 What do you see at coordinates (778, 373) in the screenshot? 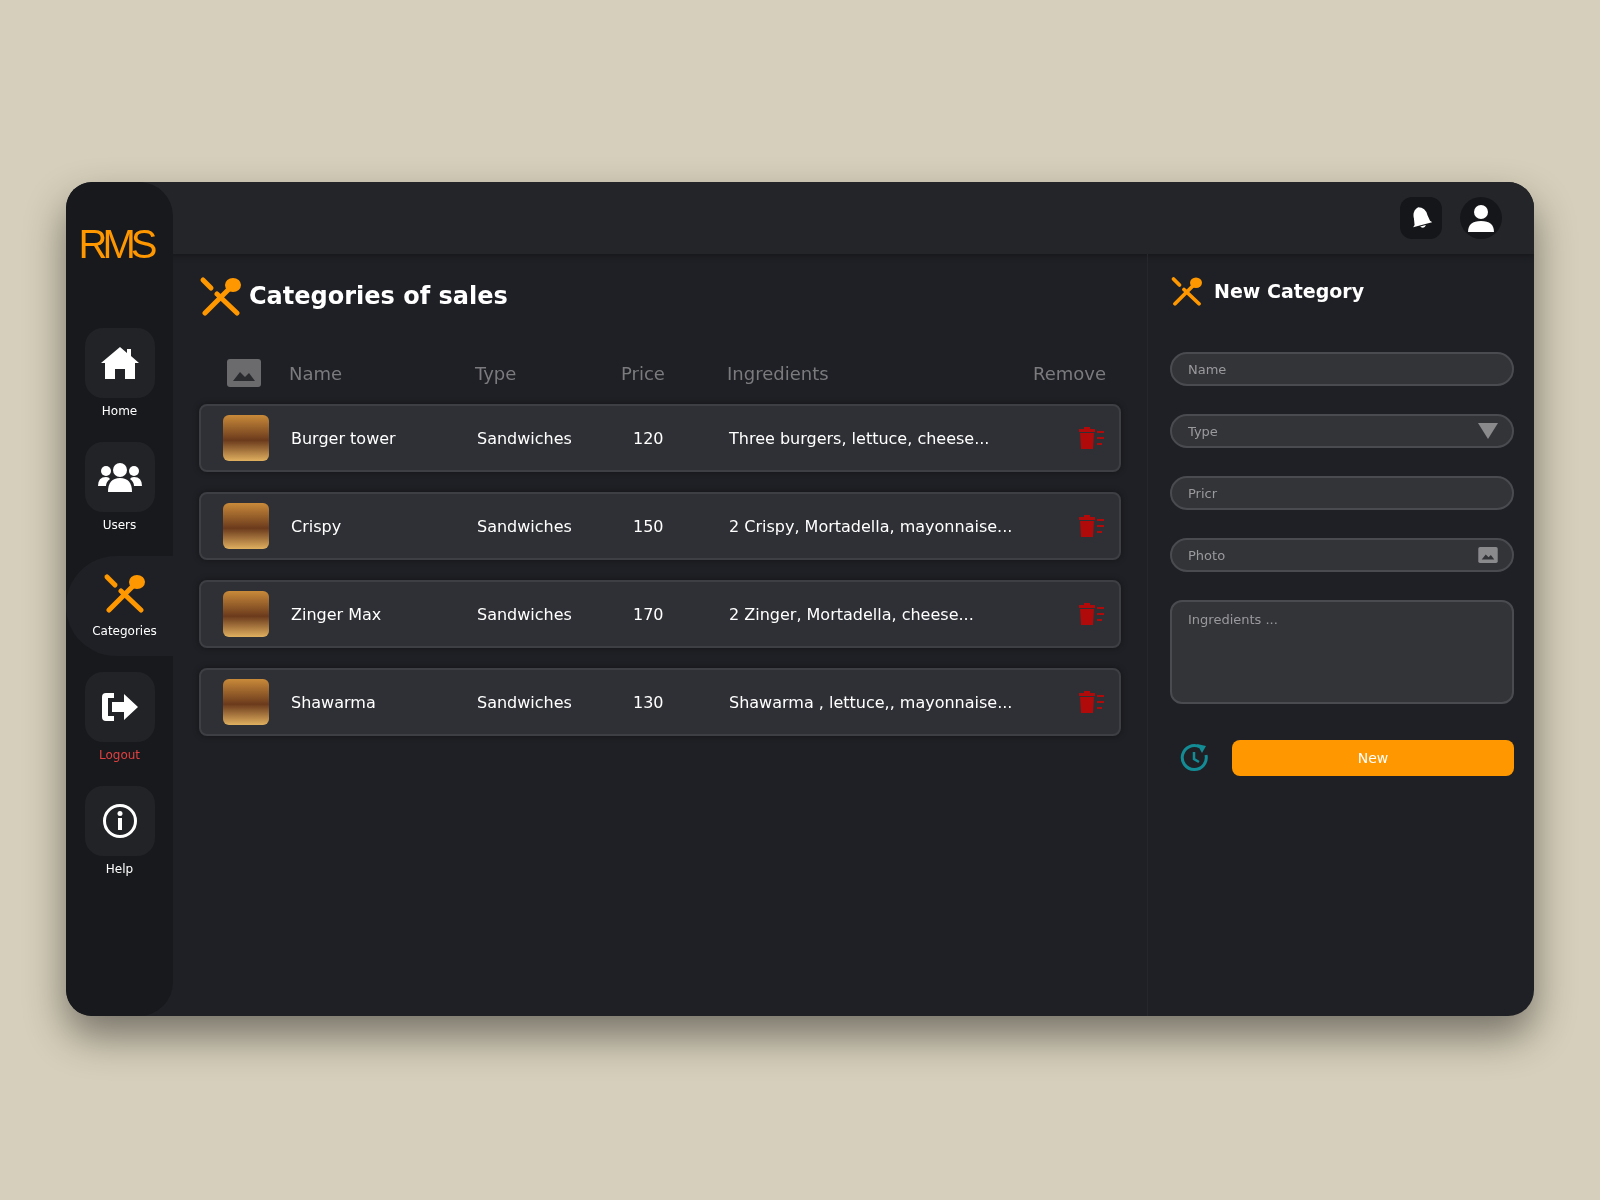
I see `column-header: Ingredients` at bounding box center [778, 373].